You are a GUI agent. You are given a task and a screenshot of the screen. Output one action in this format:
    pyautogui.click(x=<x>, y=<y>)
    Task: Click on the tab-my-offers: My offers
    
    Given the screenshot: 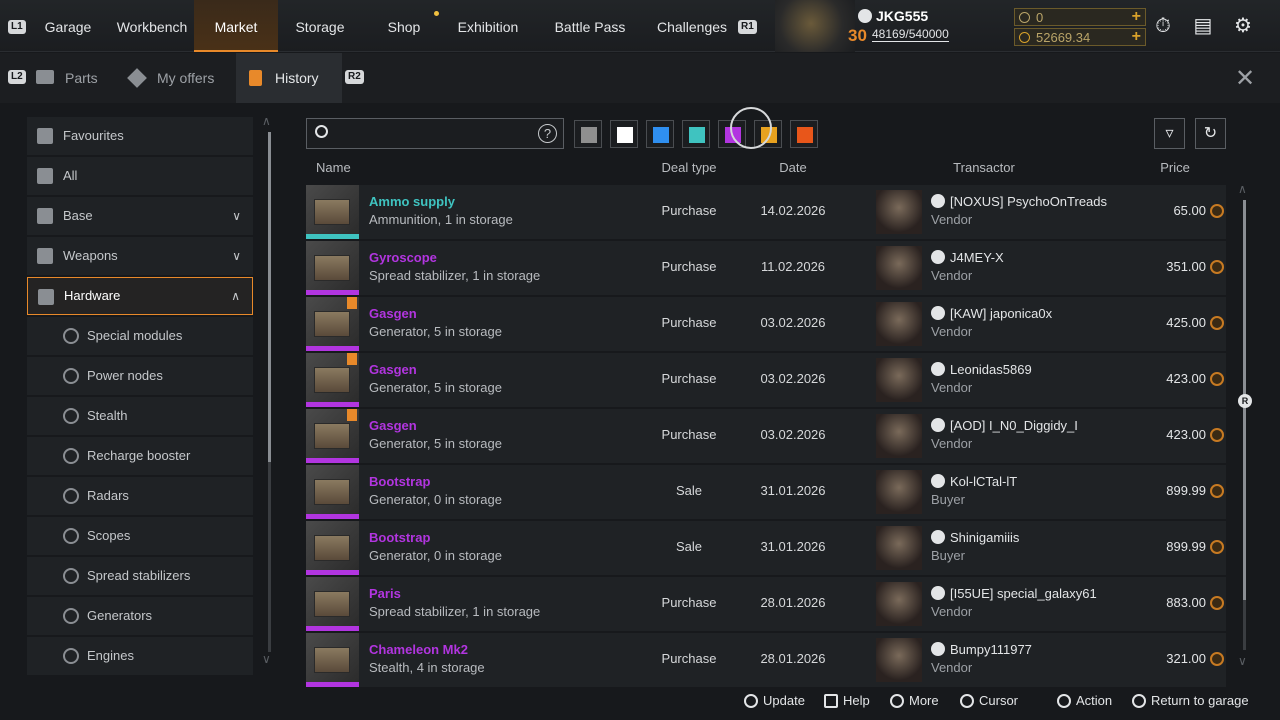 What is the action you would take?
    pyautogui.click(x=175, y=78)
    